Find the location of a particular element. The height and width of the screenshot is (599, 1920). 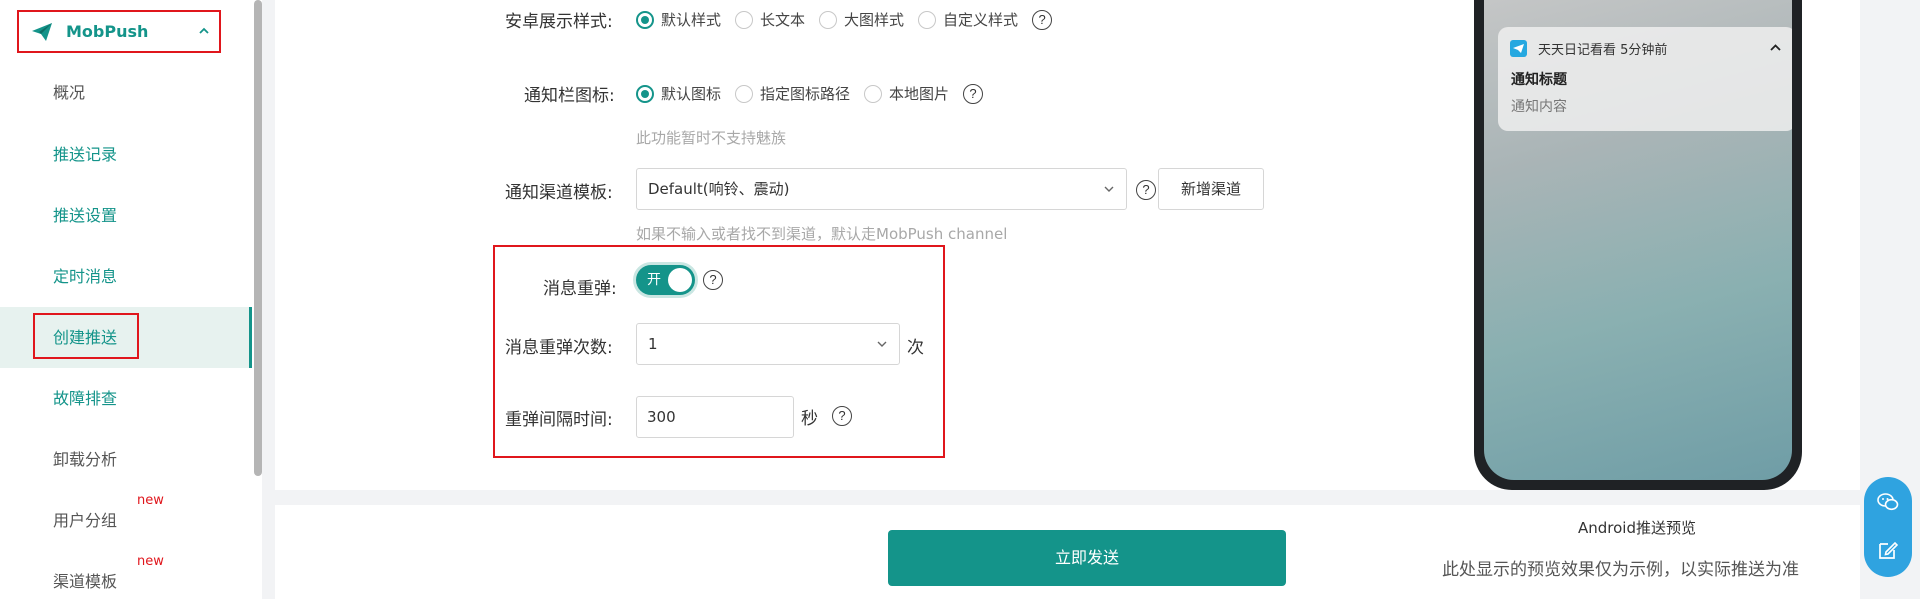

sidebar-item-push-settings: 推送设置 is located at coordinates (126, 215).